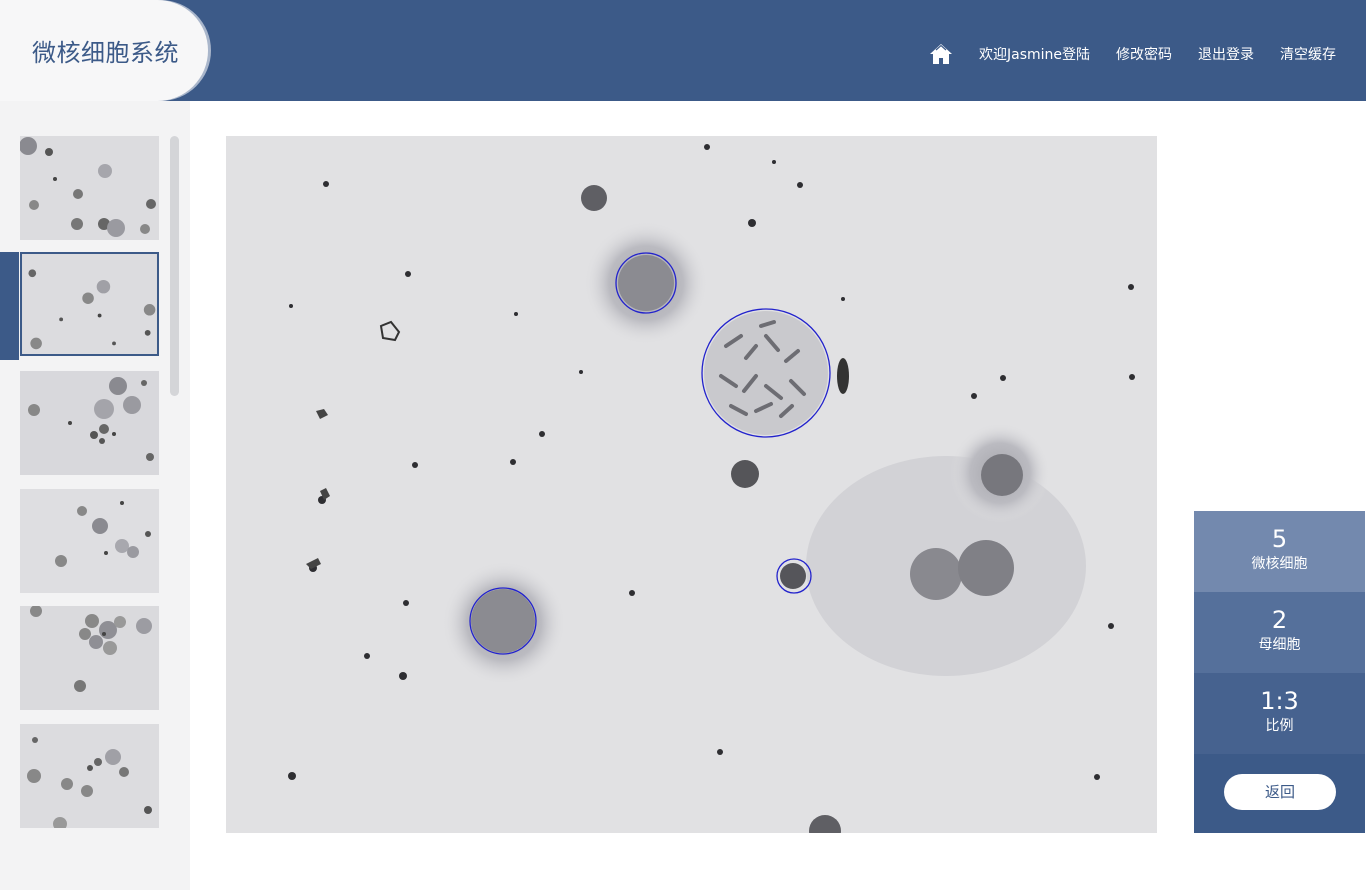 The width and height of the screenshot is (1366, 890). What do you see at coordinates (1308, 54) in the screenshot?
I see `clear-cache-link: 清空缓存` at bounding box center [1308, 54].